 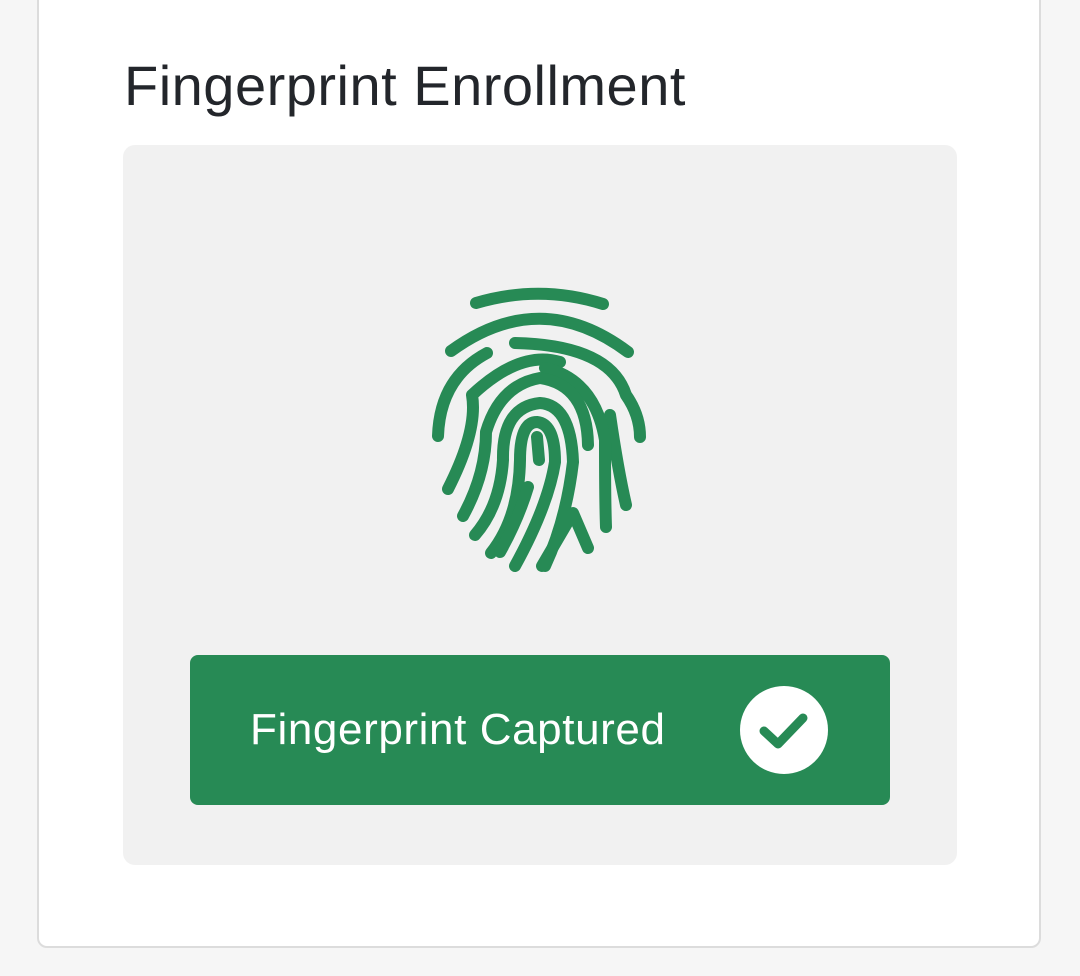 I want to click on status-label: Fingerprint Captured, so click(x=458, y=729).